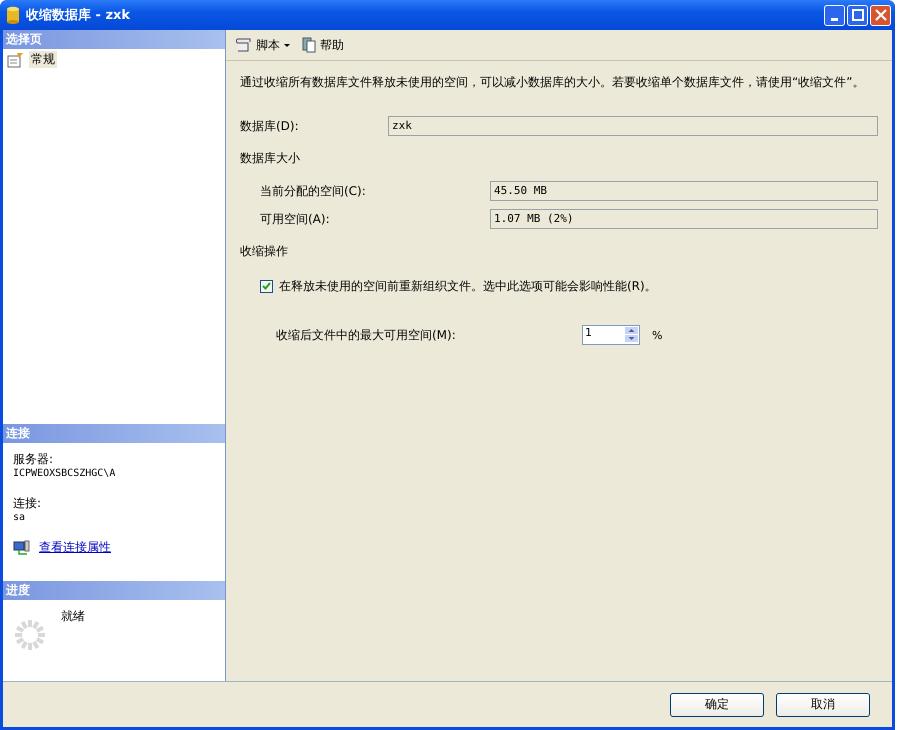  Describe the element at coordinates (322, 45) in the screenshot. I see `help-button: 帮助` at that location.